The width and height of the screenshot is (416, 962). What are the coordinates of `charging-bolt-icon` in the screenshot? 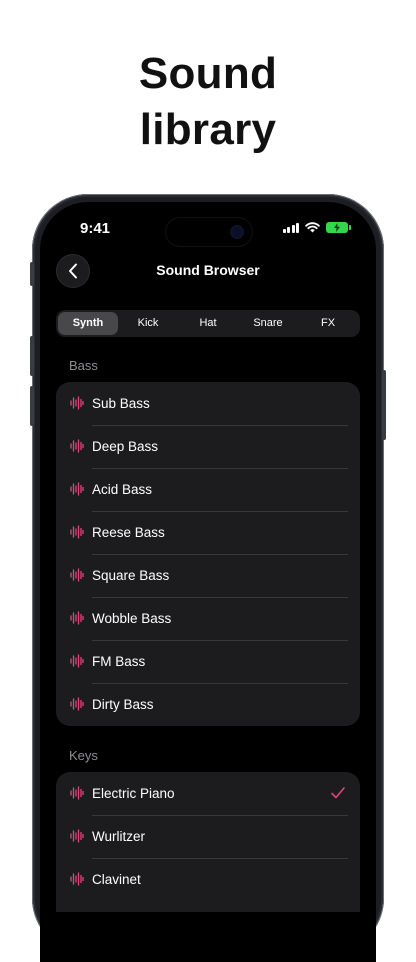 It's located at (337, 227).